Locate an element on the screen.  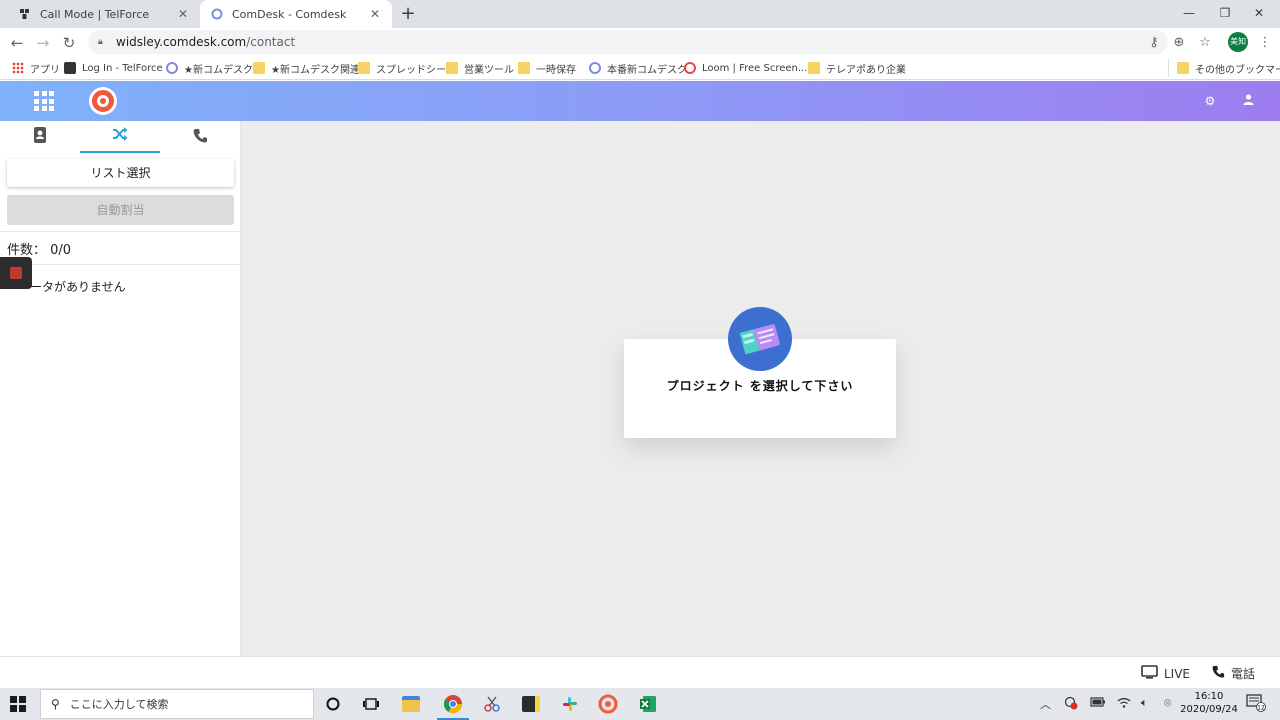
back-arrow-icon: ← is located at coordinates (17, 43).